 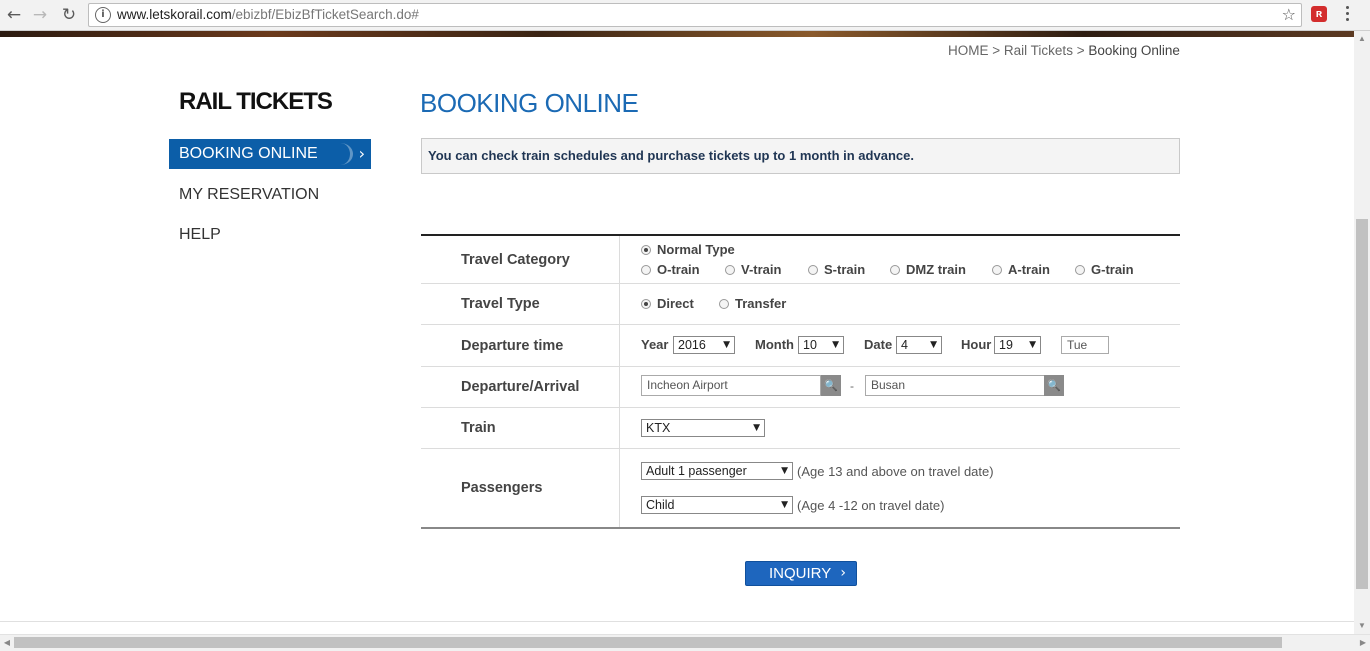 What do you see at coordinates (1347, 15) in the screenshot?
I see `menu-dots-icon` at bounding box center [1347, 15].